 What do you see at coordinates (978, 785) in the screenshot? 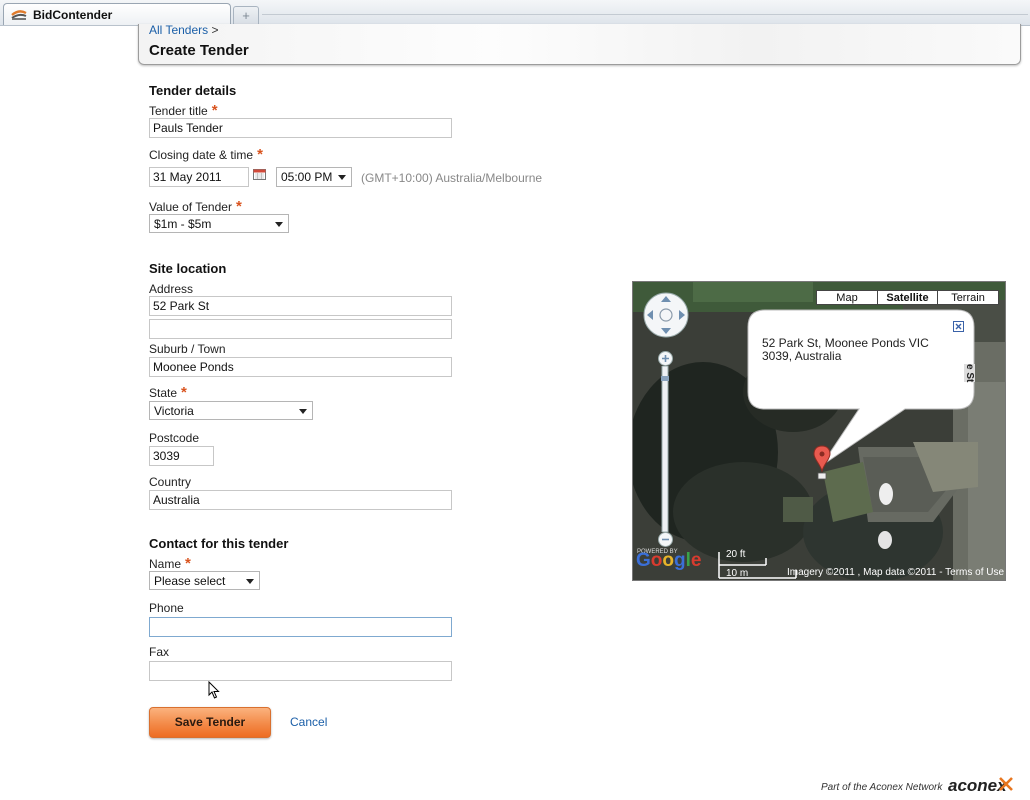
I see `svg-text: aconex` at bounding box center [978, 785].